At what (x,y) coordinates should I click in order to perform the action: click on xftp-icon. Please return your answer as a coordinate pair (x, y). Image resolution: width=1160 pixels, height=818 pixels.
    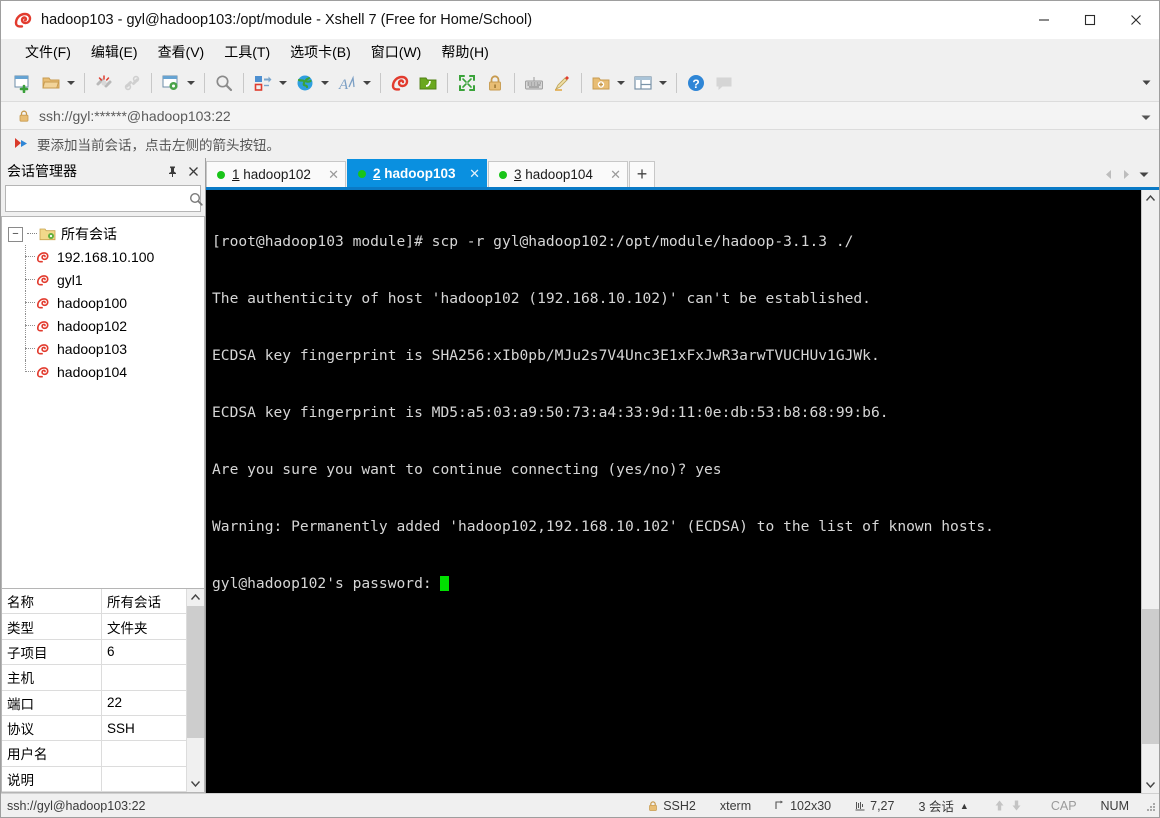
    Looking at the image, I should click on (428, 83).